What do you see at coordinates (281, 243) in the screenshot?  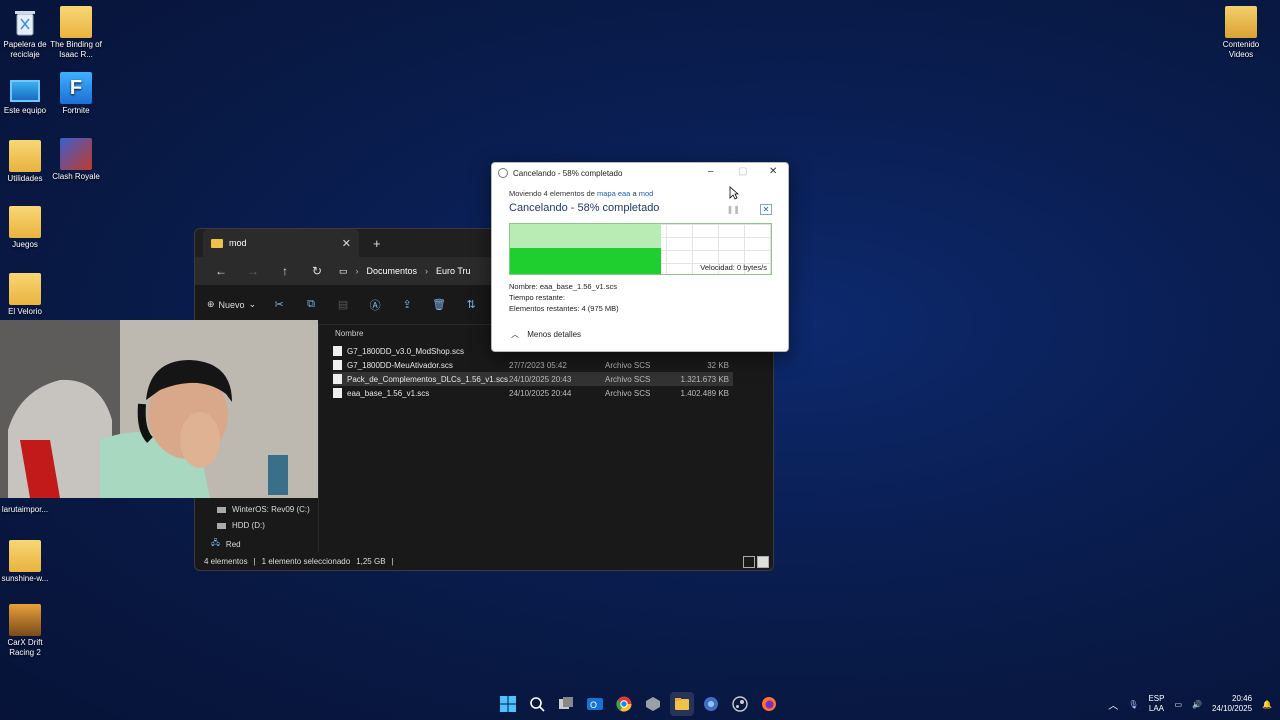 I see `tab-mod: mod ✕` at bounding box center [281, 243].